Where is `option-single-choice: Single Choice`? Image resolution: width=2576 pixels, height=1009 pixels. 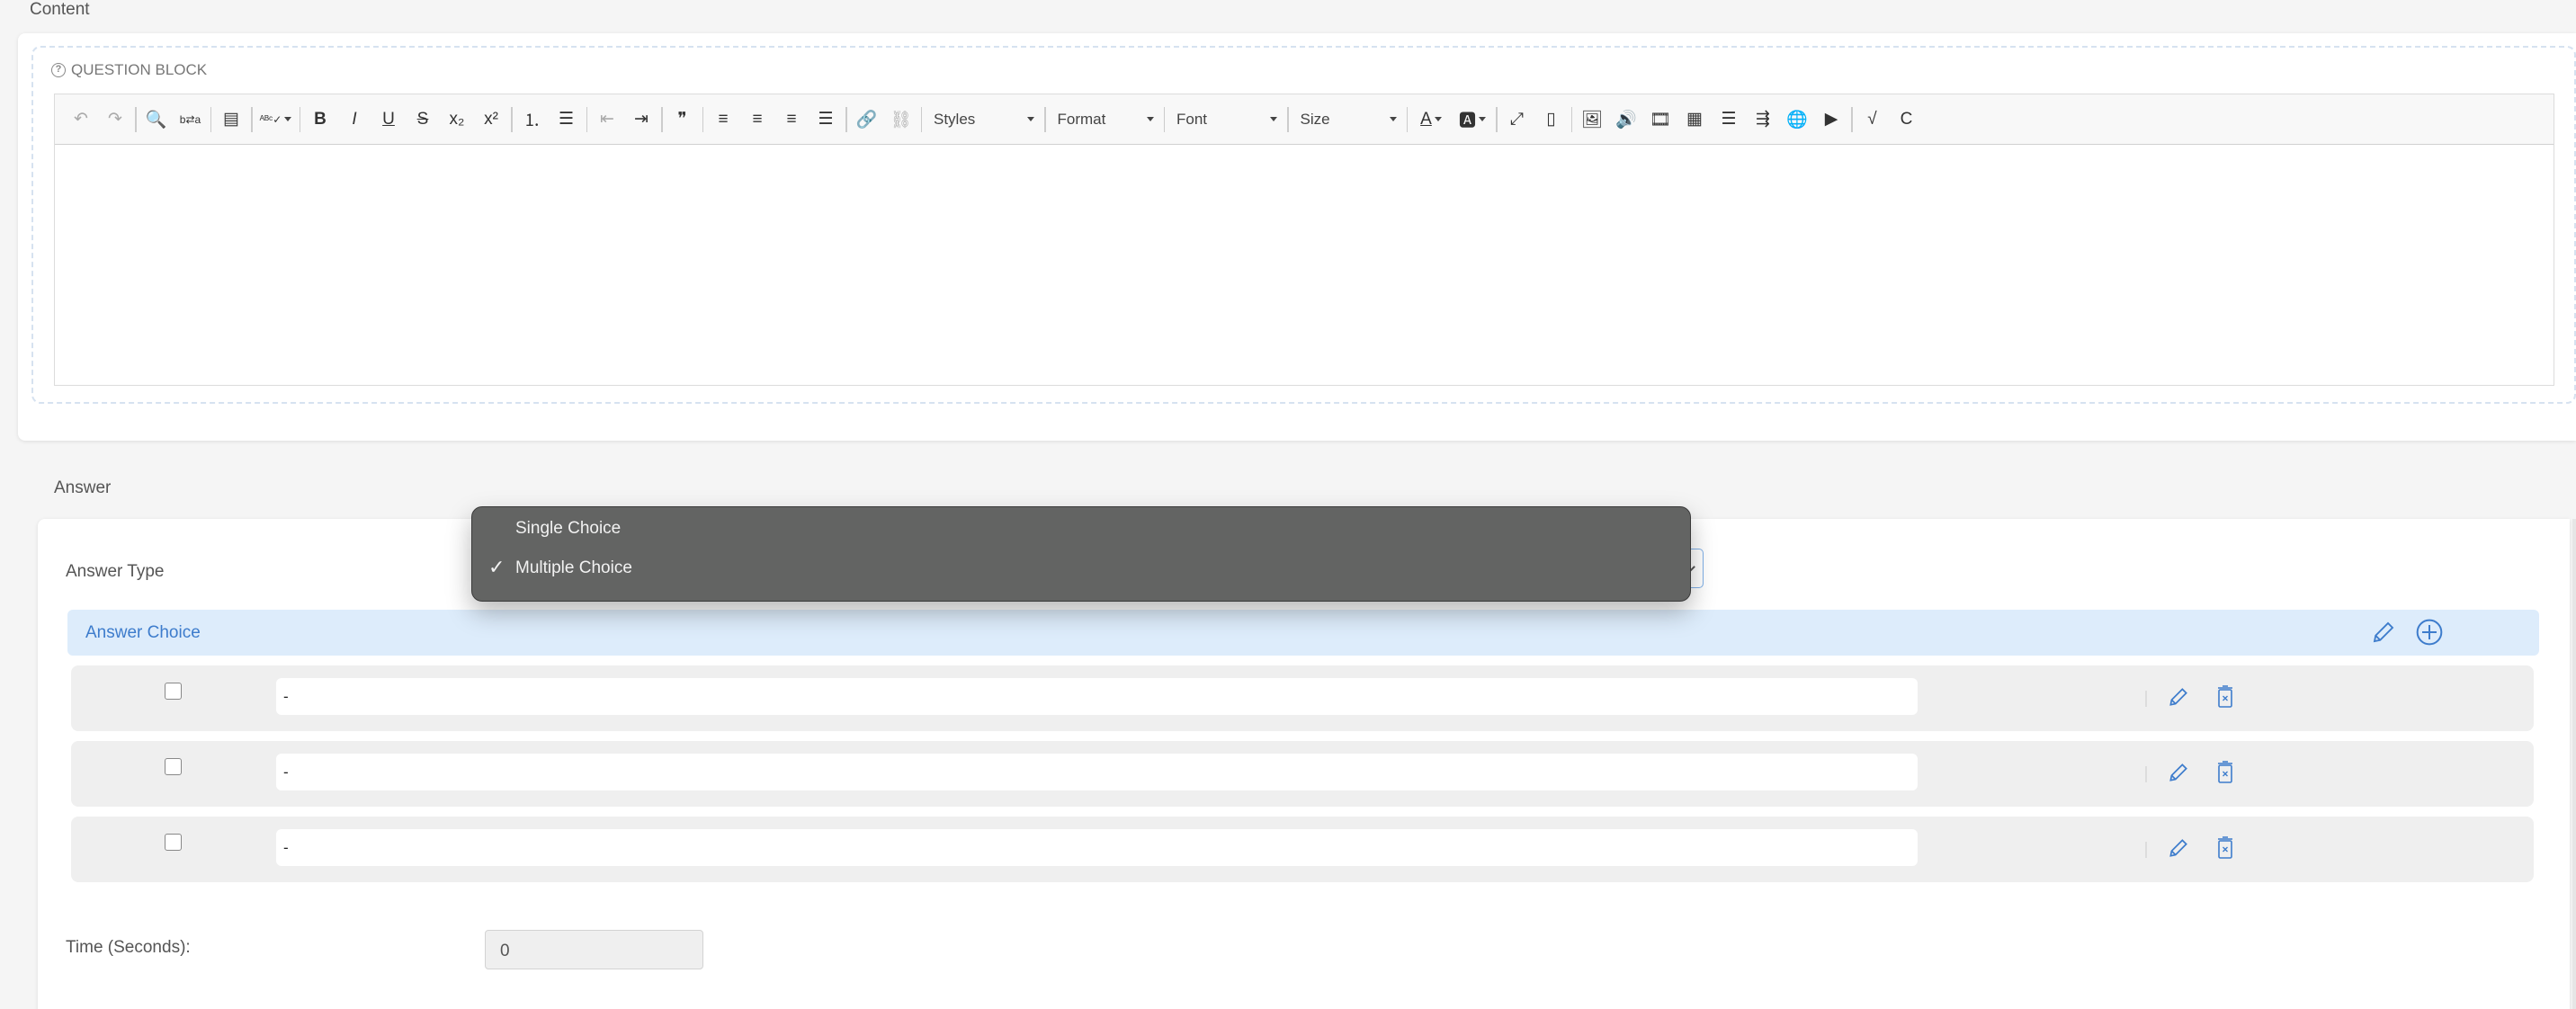 option-single-choice: Single Choice is located at coordinates (568, 529).